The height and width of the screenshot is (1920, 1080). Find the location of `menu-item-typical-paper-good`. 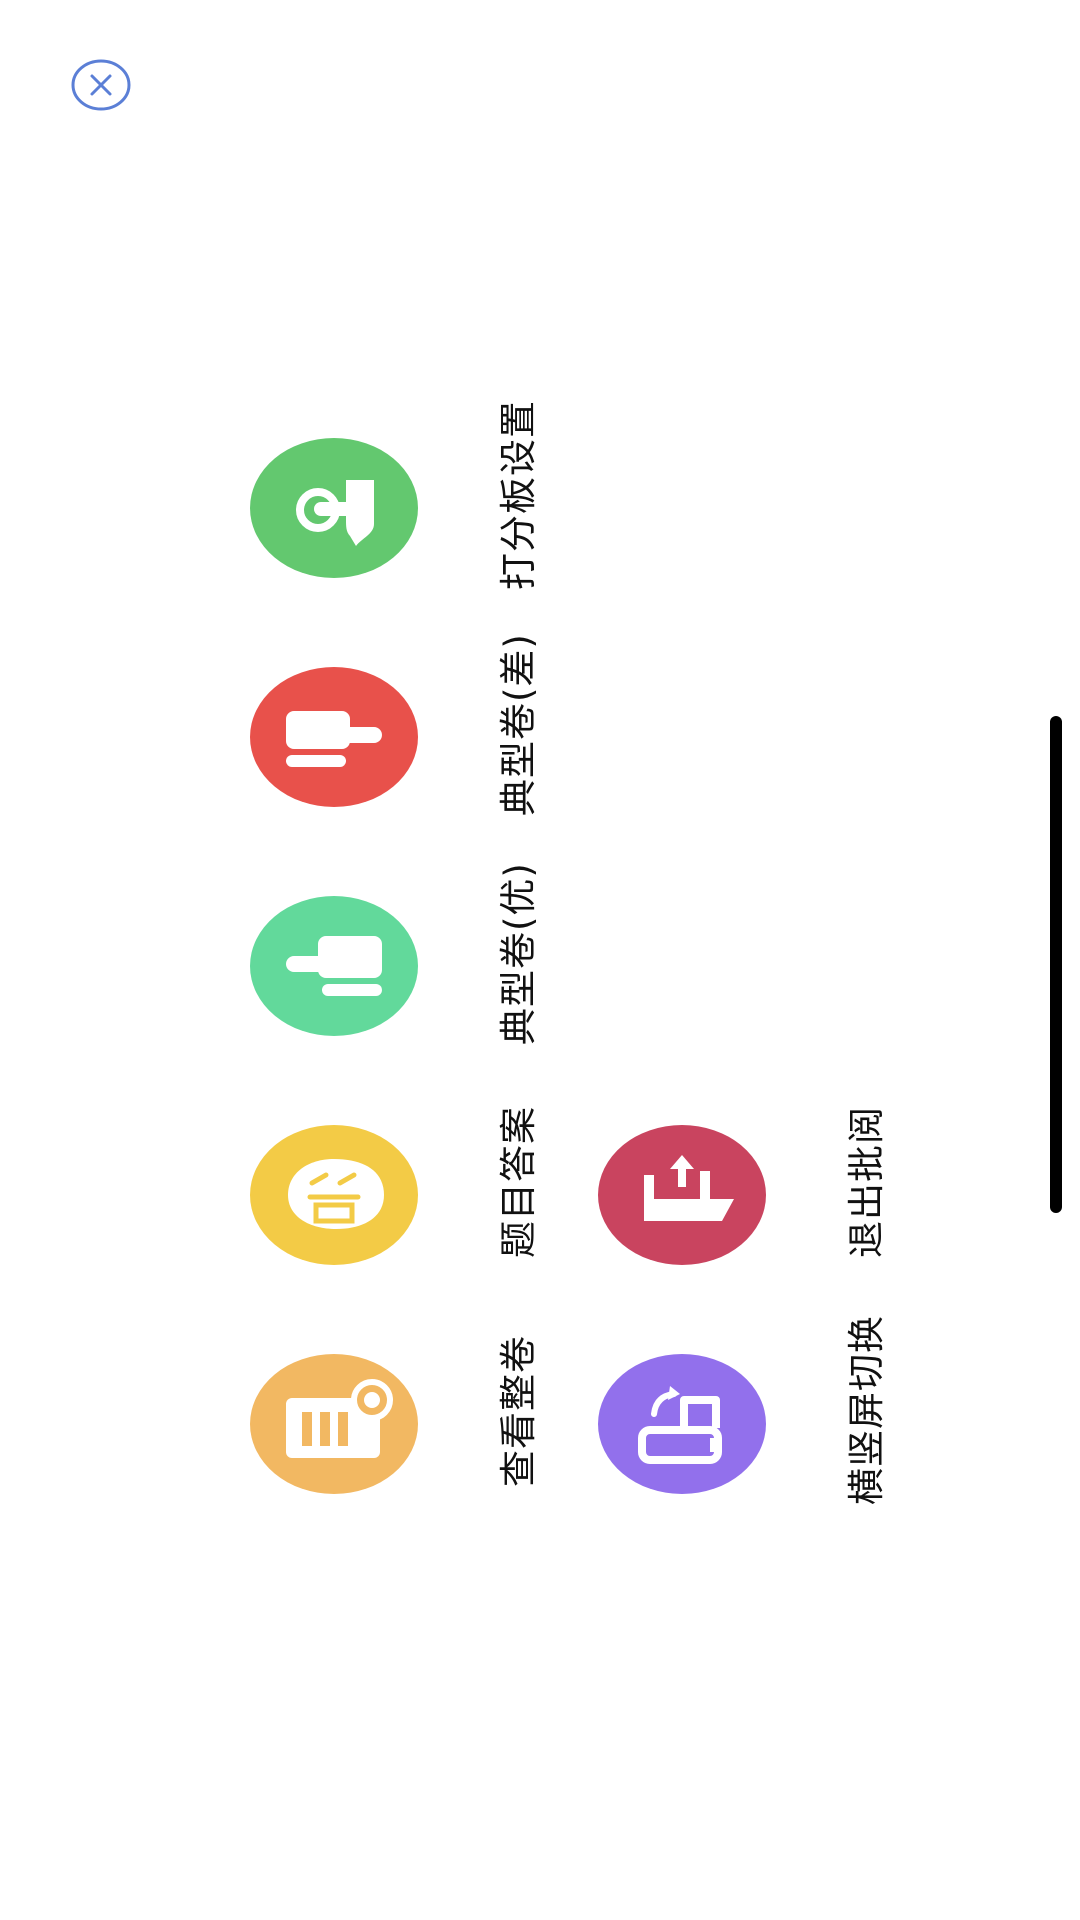

menu-item-typical-paper-good is located at coordinates (334, 966).